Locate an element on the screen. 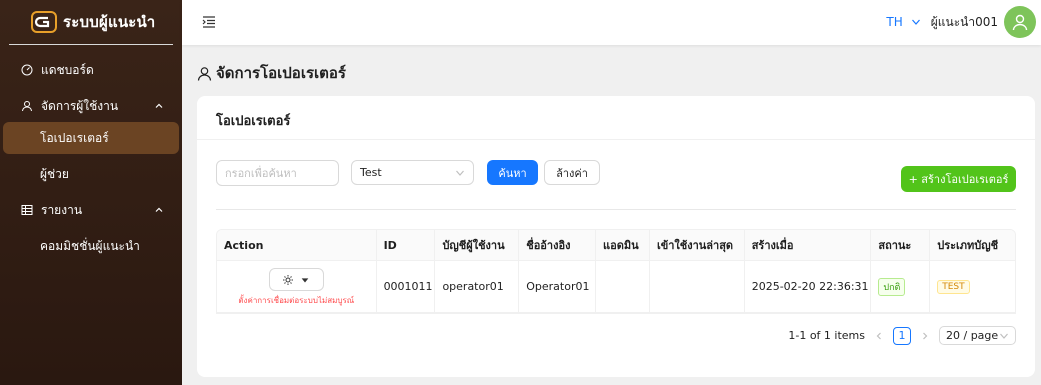 The image size is (1041, 385). cell-id: 0001011 is located at coordinates (406, 286).